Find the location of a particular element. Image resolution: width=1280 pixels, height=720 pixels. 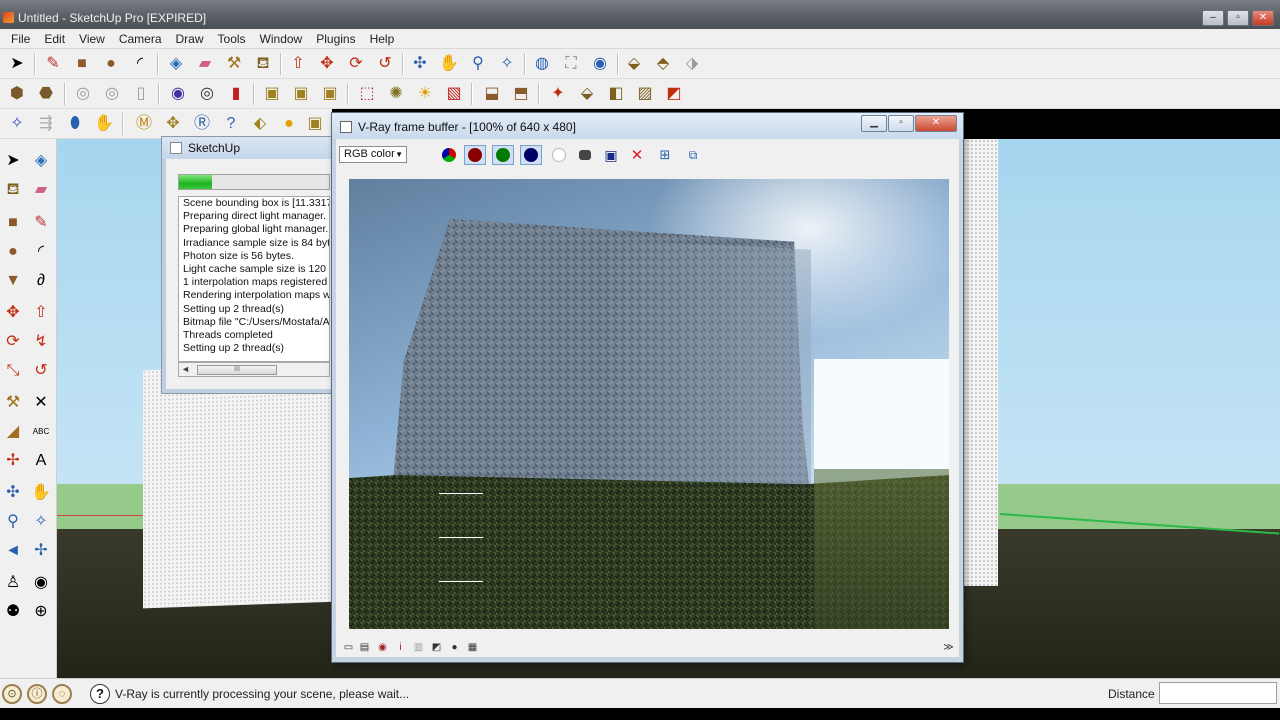

geo-location-icon: ⊙ is located at coordinates (12, 694).